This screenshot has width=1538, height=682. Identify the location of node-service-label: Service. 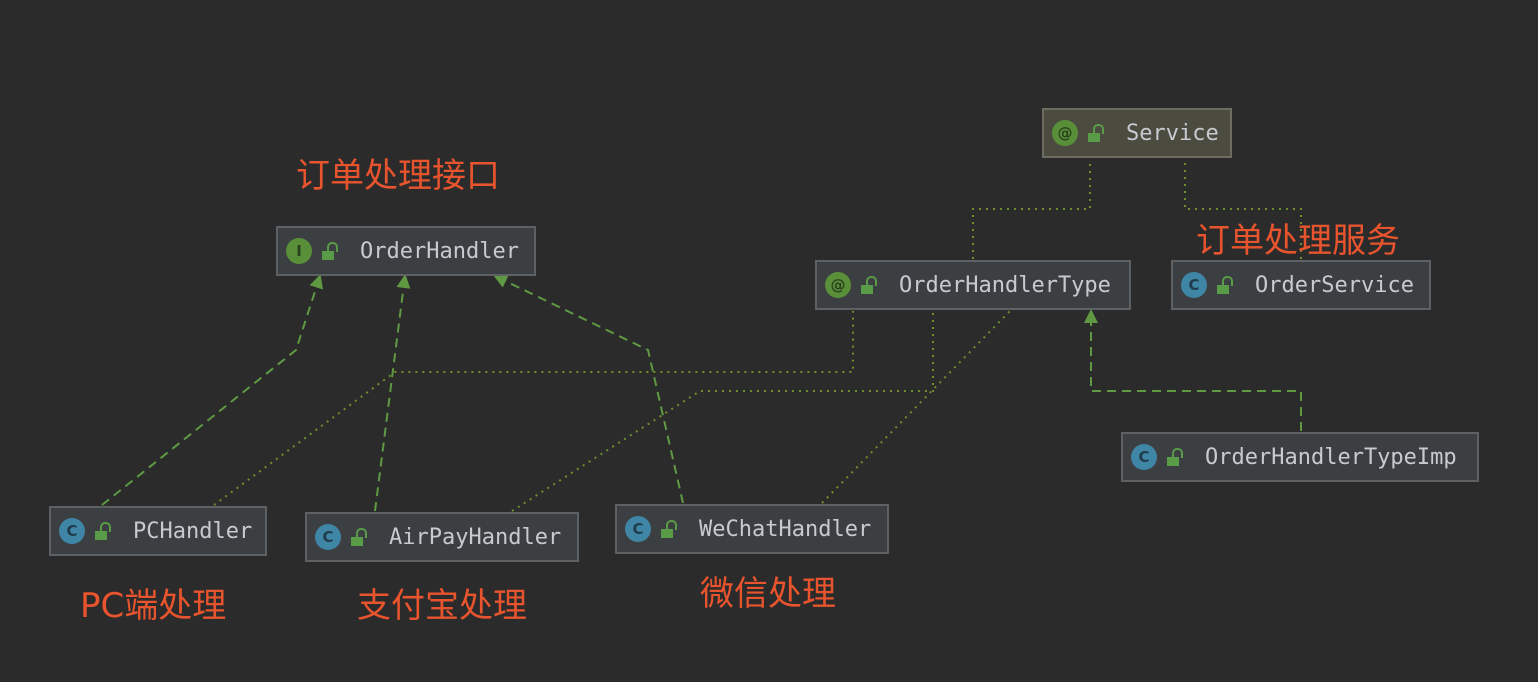
(1172, 133).